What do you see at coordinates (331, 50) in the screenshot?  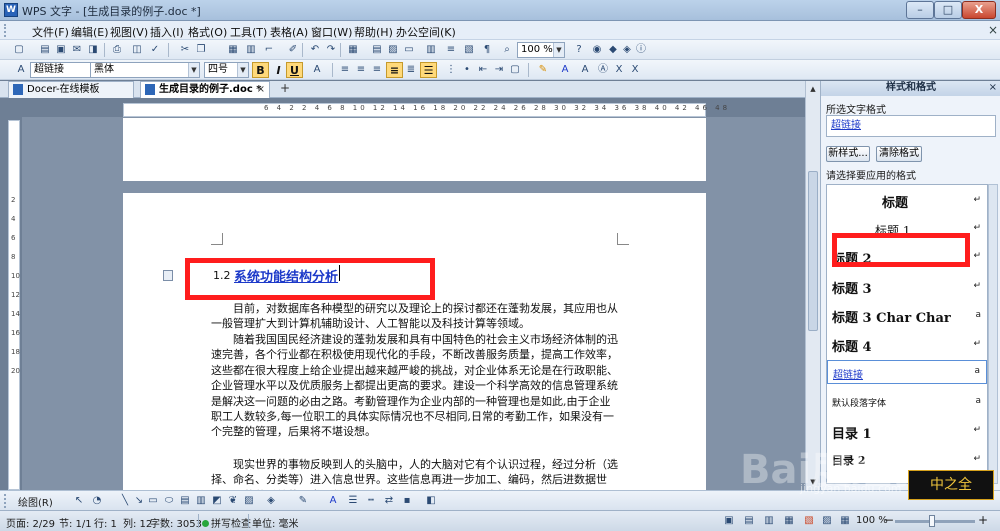 I see `redo-icon: ↷` at bounding box center [331, 50].